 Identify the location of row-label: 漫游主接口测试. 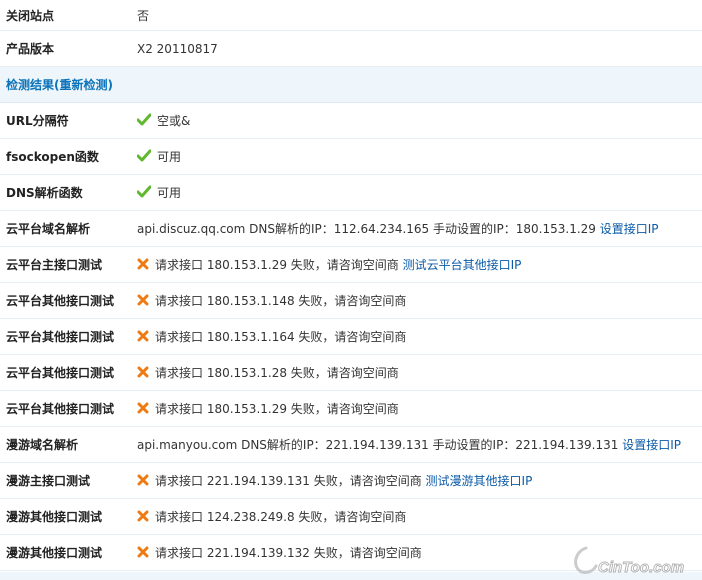
(68, 480).